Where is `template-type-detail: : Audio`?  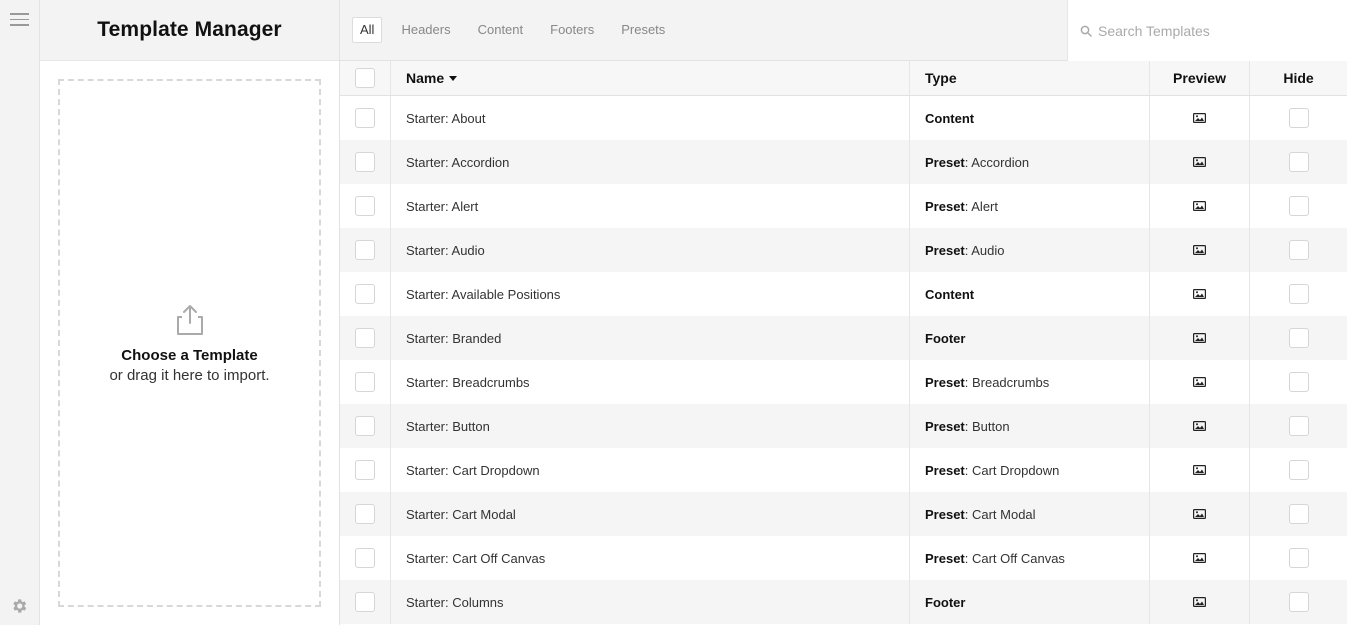
template-type-detail: : Audio is located at coordinates (984, 250).